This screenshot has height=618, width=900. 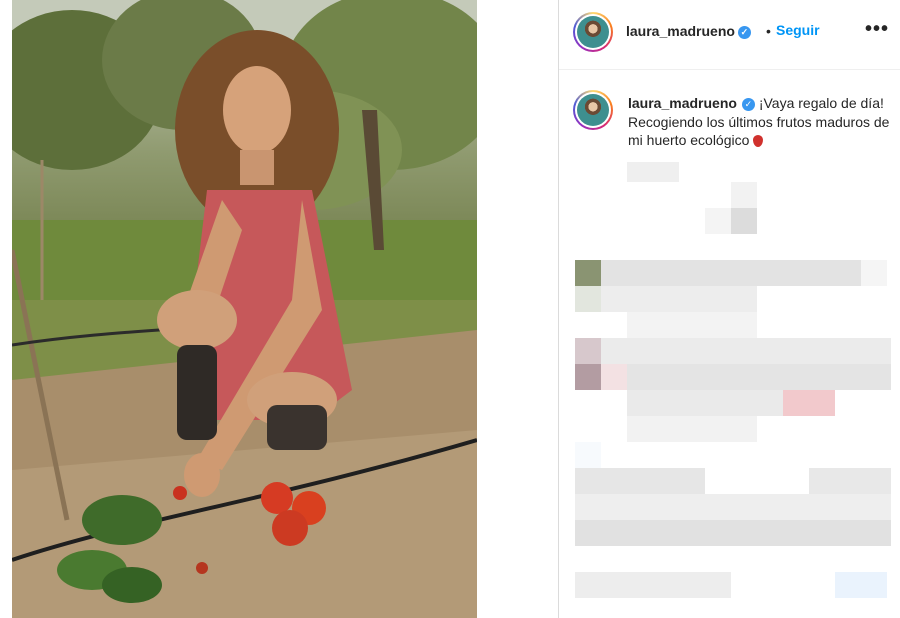 I want to click on more-options-icon: •••, so click(x=877, y=29).